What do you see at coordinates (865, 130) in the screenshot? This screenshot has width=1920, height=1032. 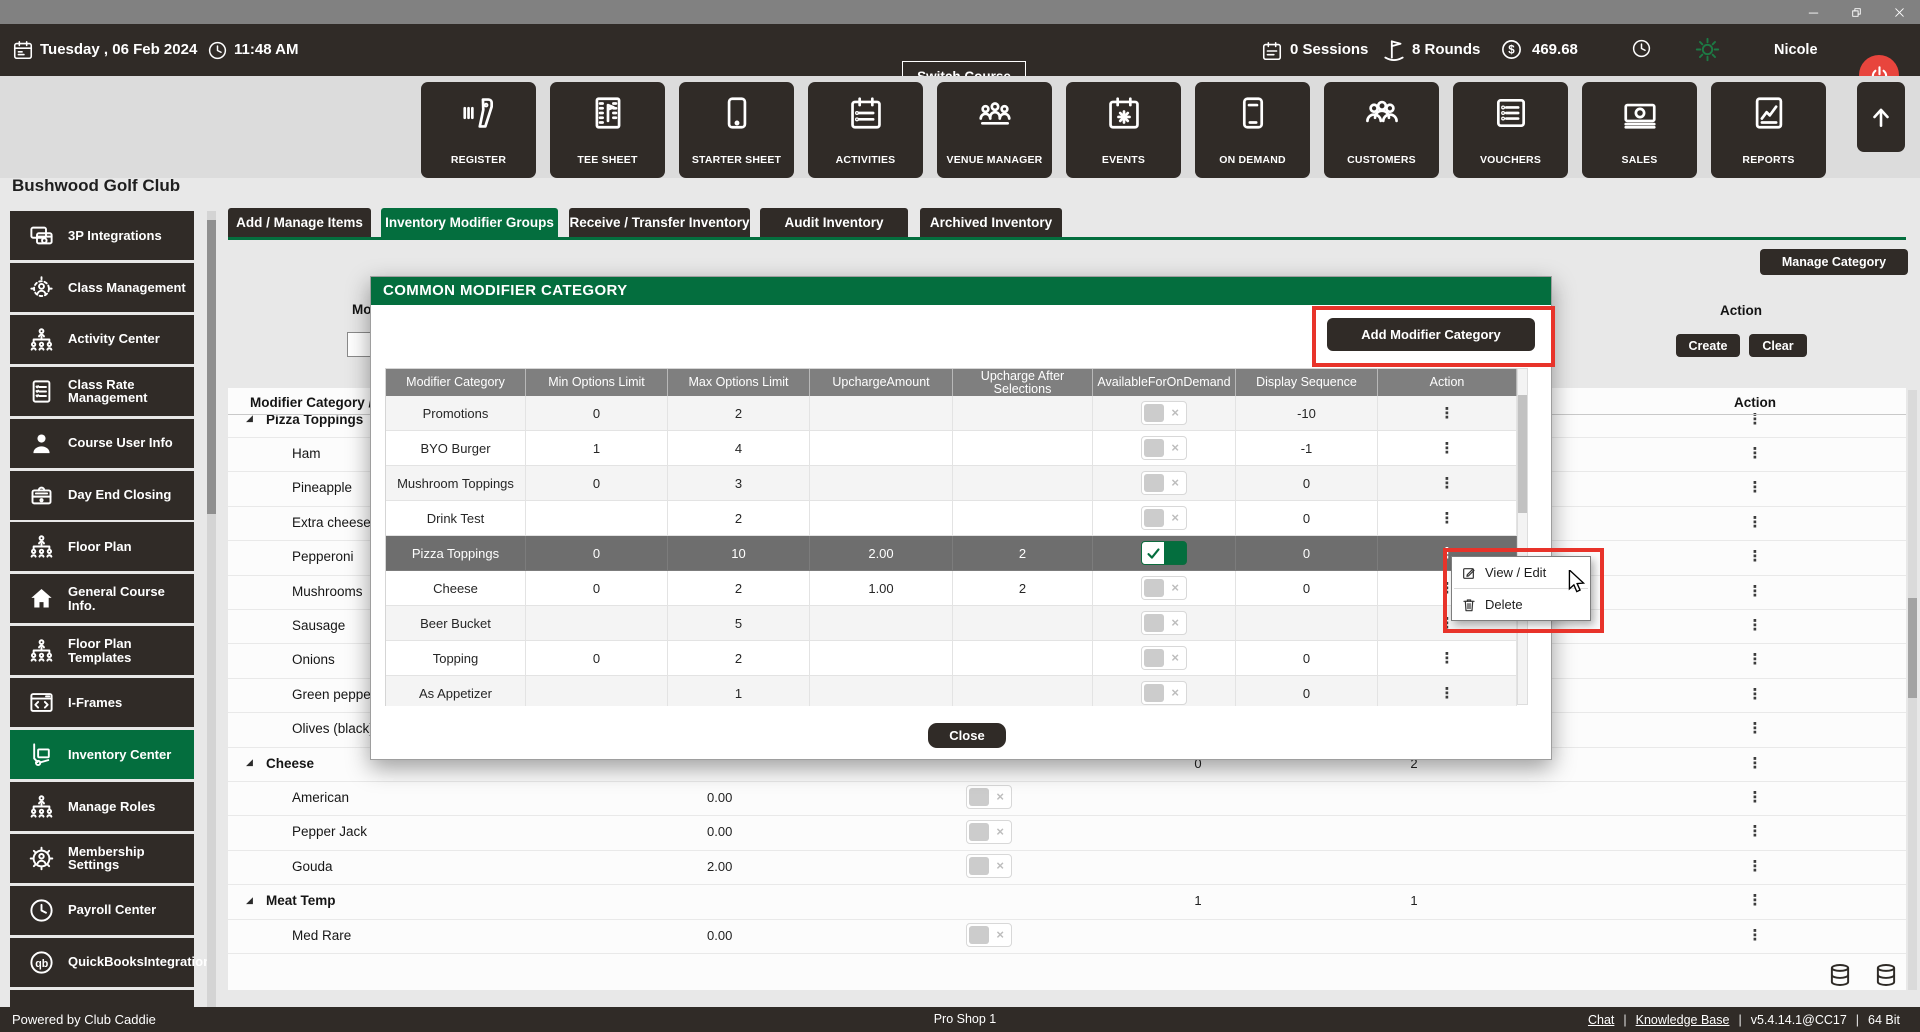 I see `toolbar-tile-activities: ACTIVITIES` at bounding box center [865, 130].